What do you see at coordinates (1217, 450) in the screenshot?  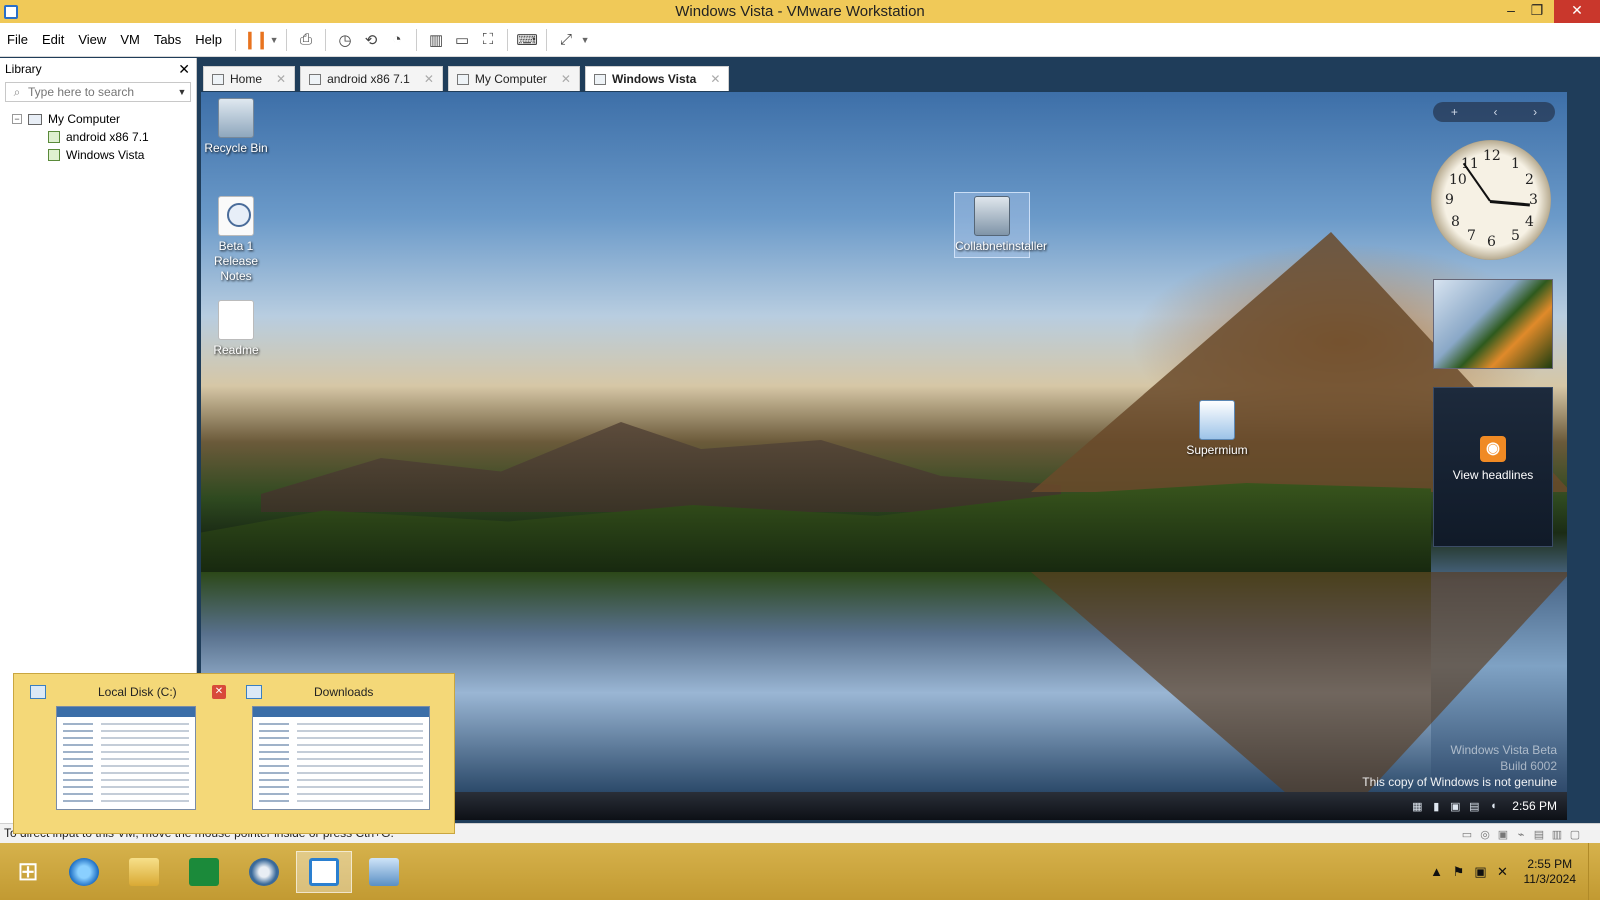 I see `desktop-icon-label: Supermium` at bounding box center [1217, 450].